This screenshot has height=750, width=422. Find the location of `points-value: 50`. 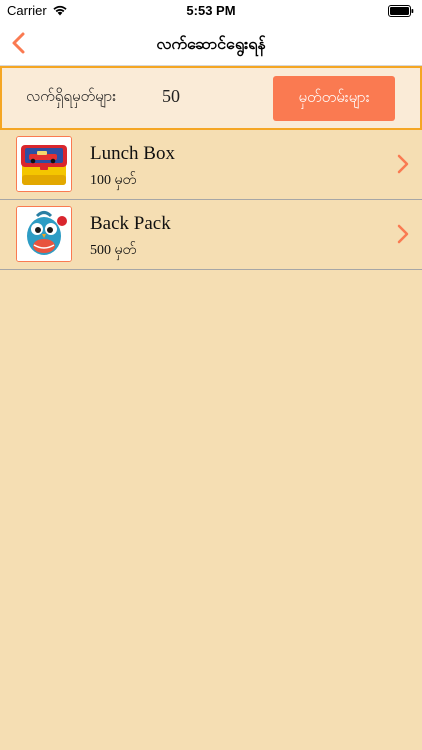

points-value: 50 is located at coordinates (171, 96).